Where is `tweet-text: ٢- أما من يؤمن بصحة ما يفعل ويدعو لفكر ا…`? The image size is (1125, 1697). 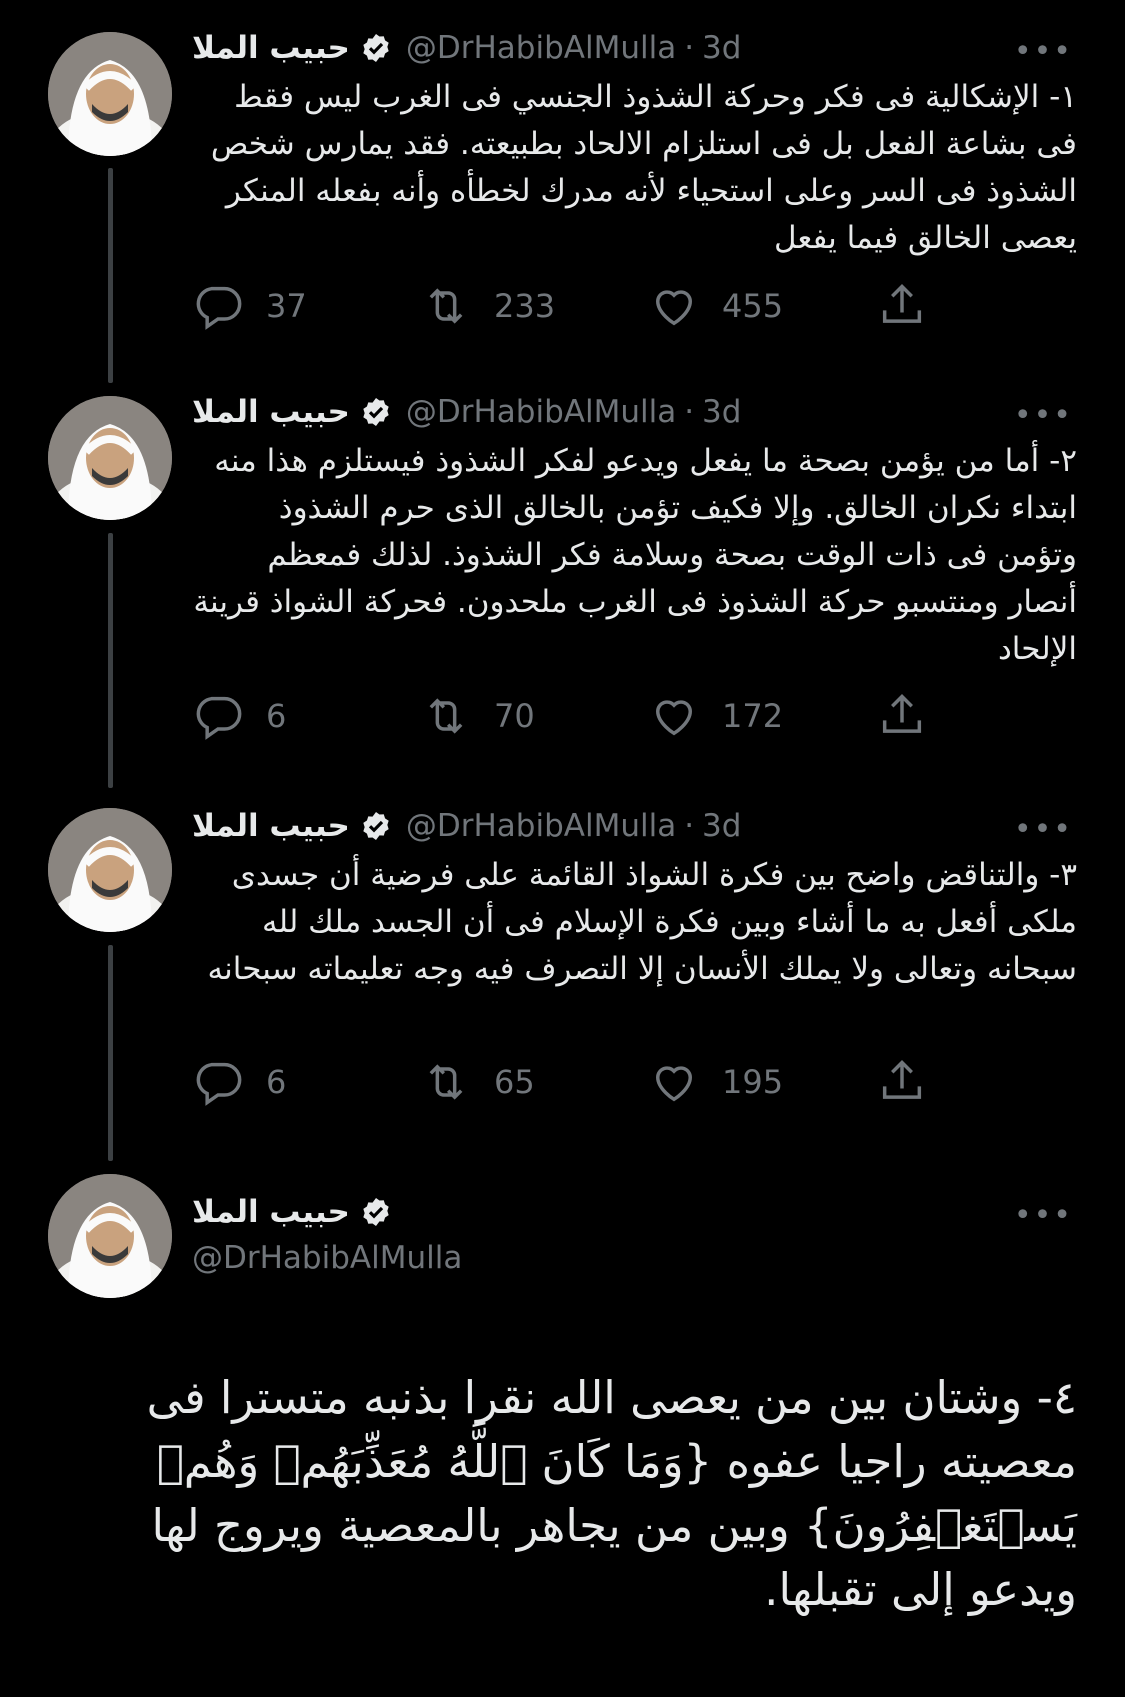
tweet-text: ٢- أما من يؤمن بصحة ما يفعل ويدعو لفكر ا… is located at coordinates (635, 555).